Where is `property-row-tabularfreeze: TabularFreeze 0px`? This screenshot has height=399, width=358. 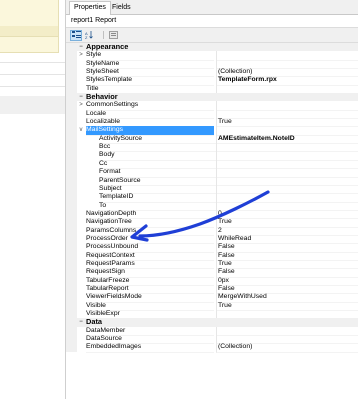
property-row-tabularfreeze: TabularFreeze 0px is located at coordinates (212, 281).